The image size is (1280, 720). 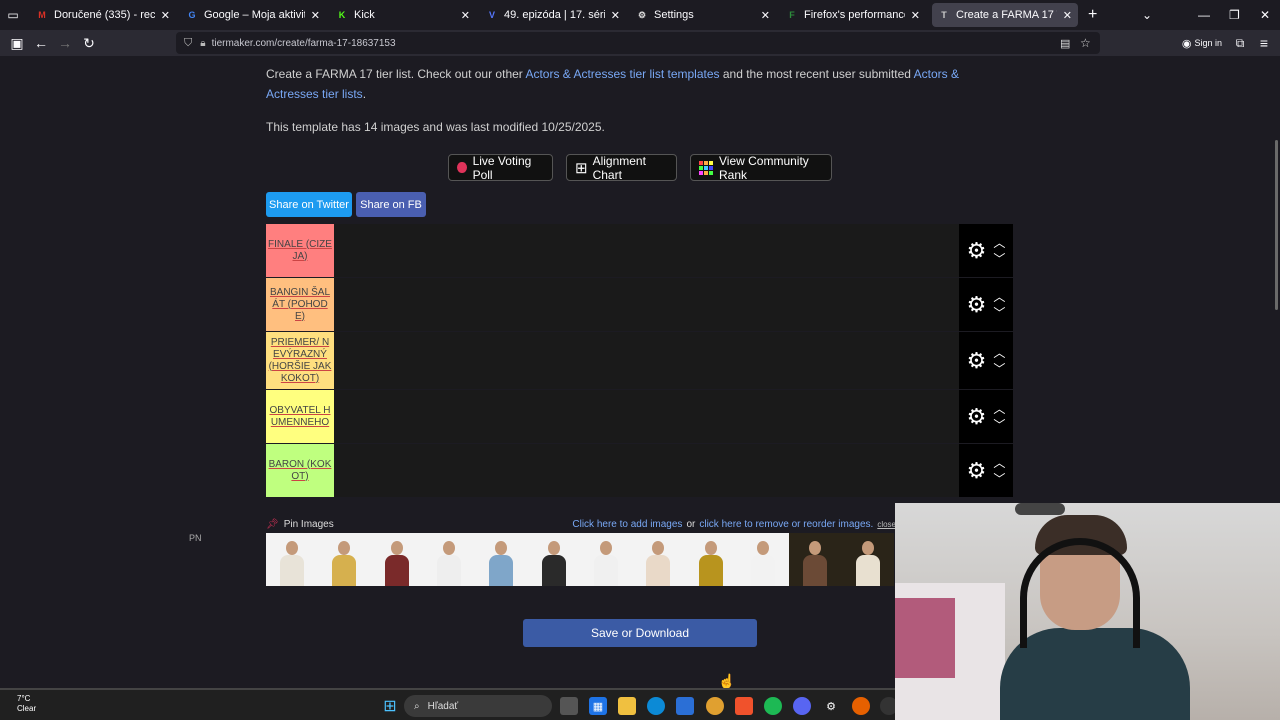 I want to click on alignment-chart-button: ⊞ Alignment Chart, so click(x=621, y=168).